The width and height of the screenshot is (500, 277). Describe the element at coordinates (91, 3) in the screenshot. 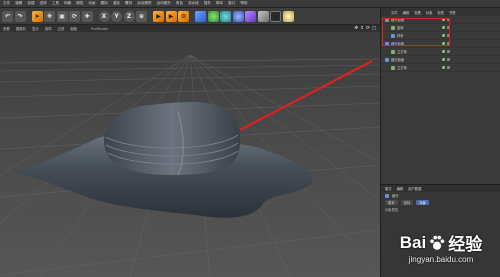

I see `menu-animate: 动画` at that location.